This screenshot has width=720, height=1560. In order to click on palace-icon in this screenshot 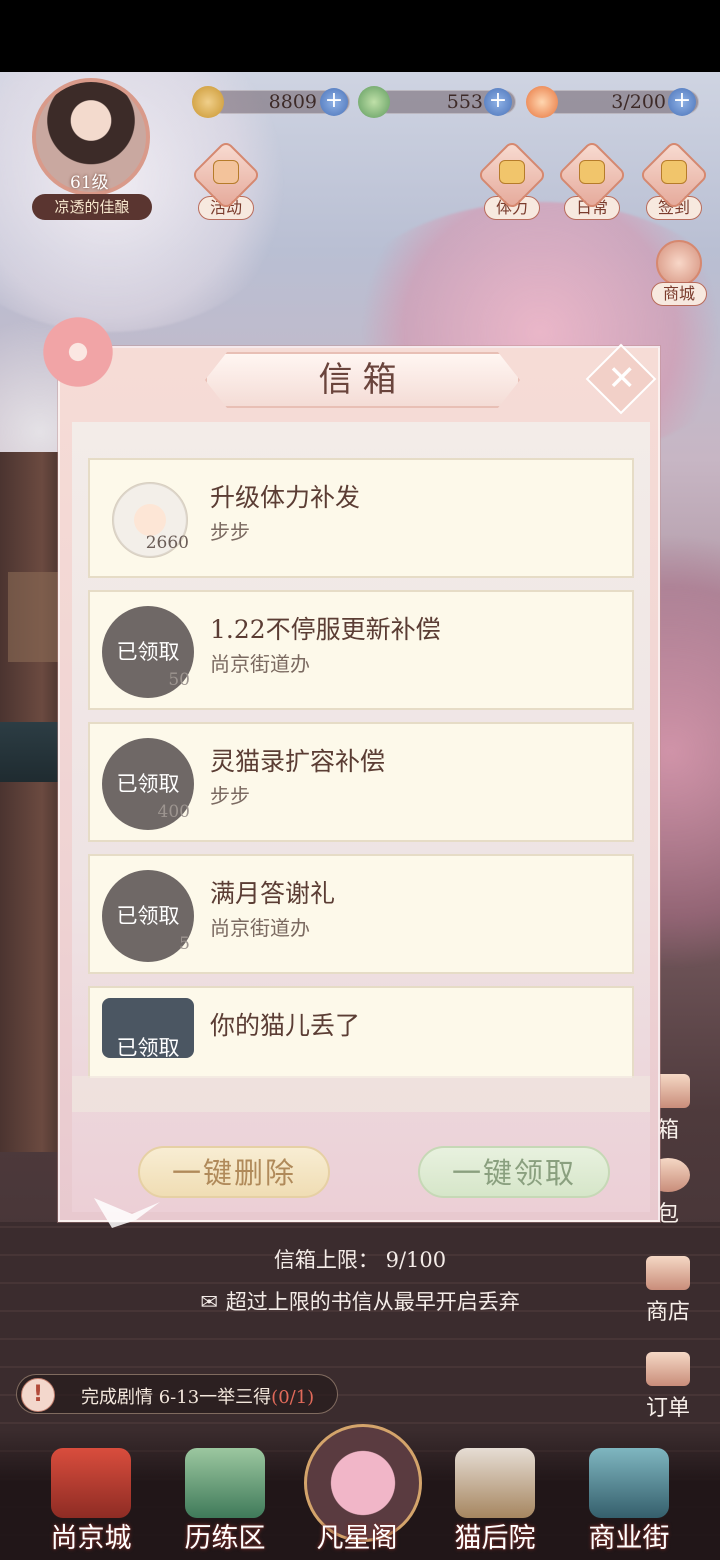, I will do `click(91, 1483)`.